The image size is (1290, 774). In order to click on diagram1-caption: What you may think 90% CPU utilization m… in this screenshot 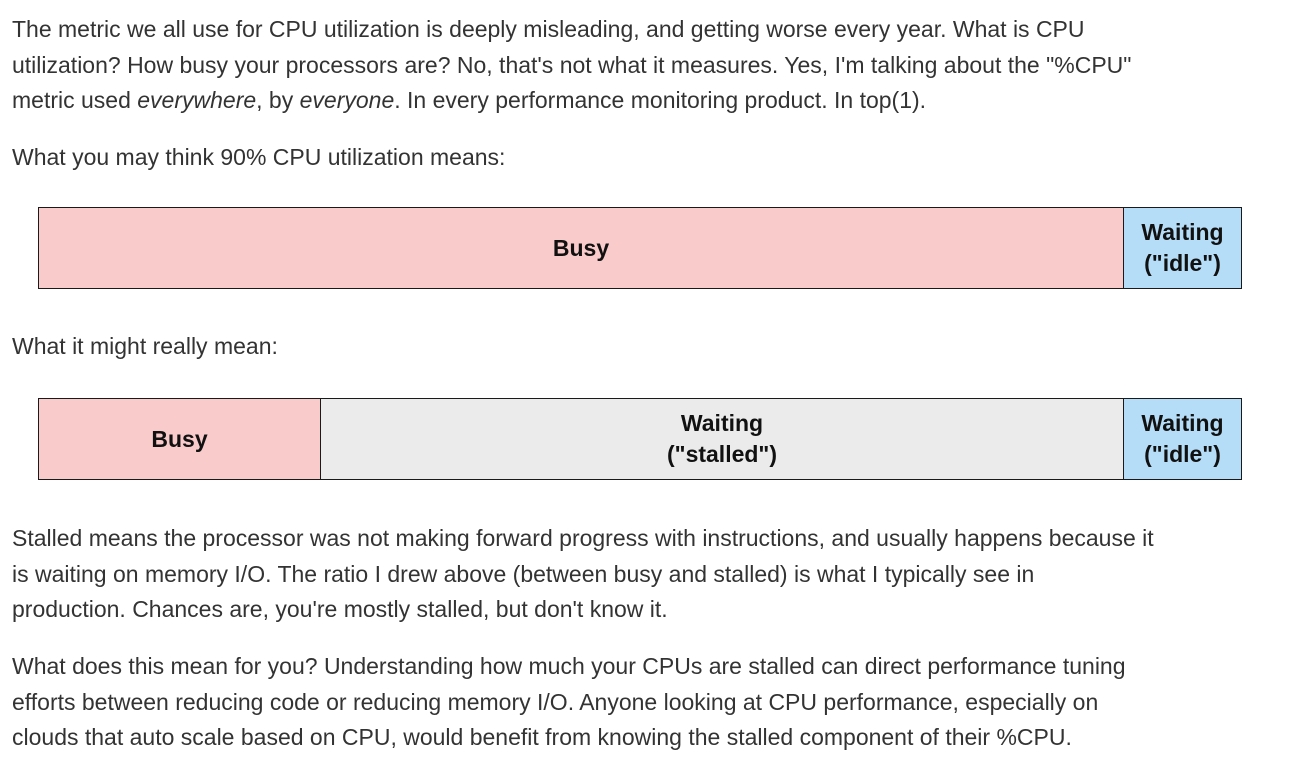, I will do `click(647, 158)`.